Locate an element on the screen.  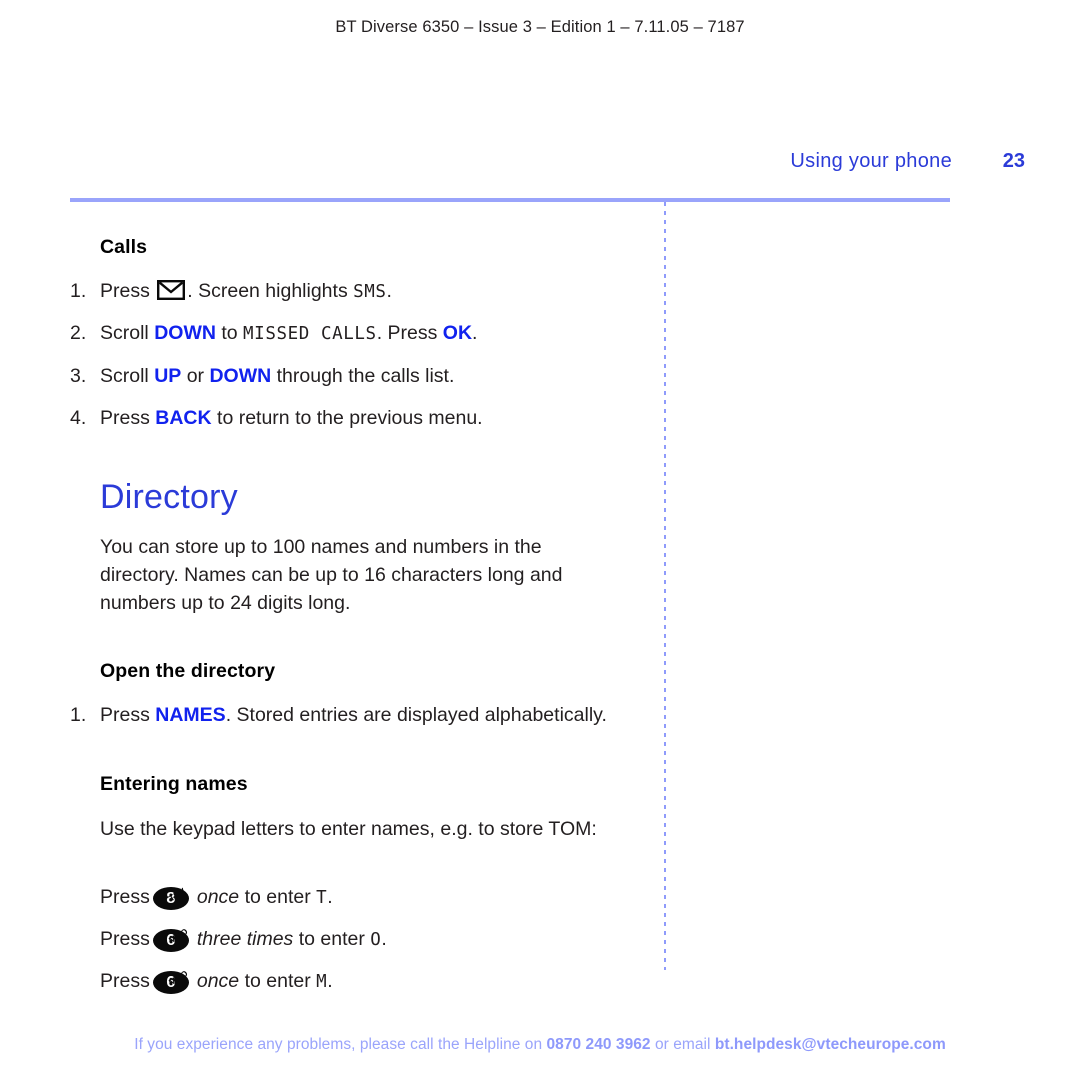
keyword-names: NAMES is located at coordinates (190, 715).